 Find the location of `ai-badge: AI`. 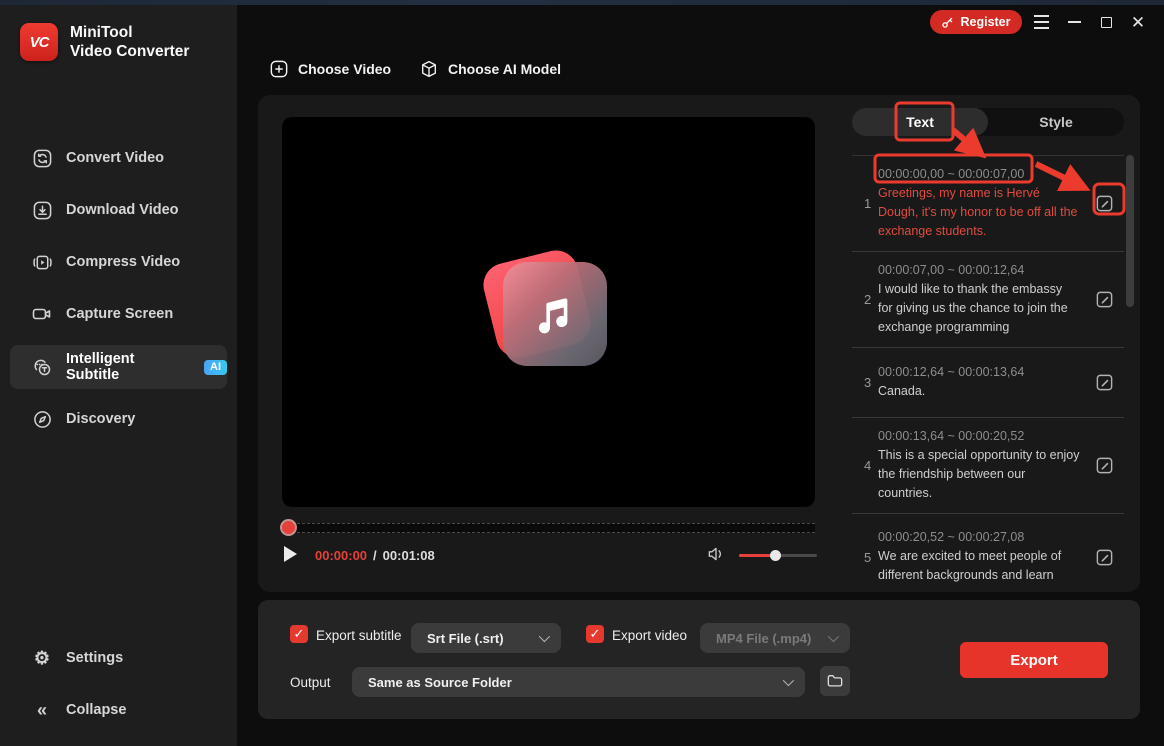

ai-badge: AI is located at coordinates (215, 367).